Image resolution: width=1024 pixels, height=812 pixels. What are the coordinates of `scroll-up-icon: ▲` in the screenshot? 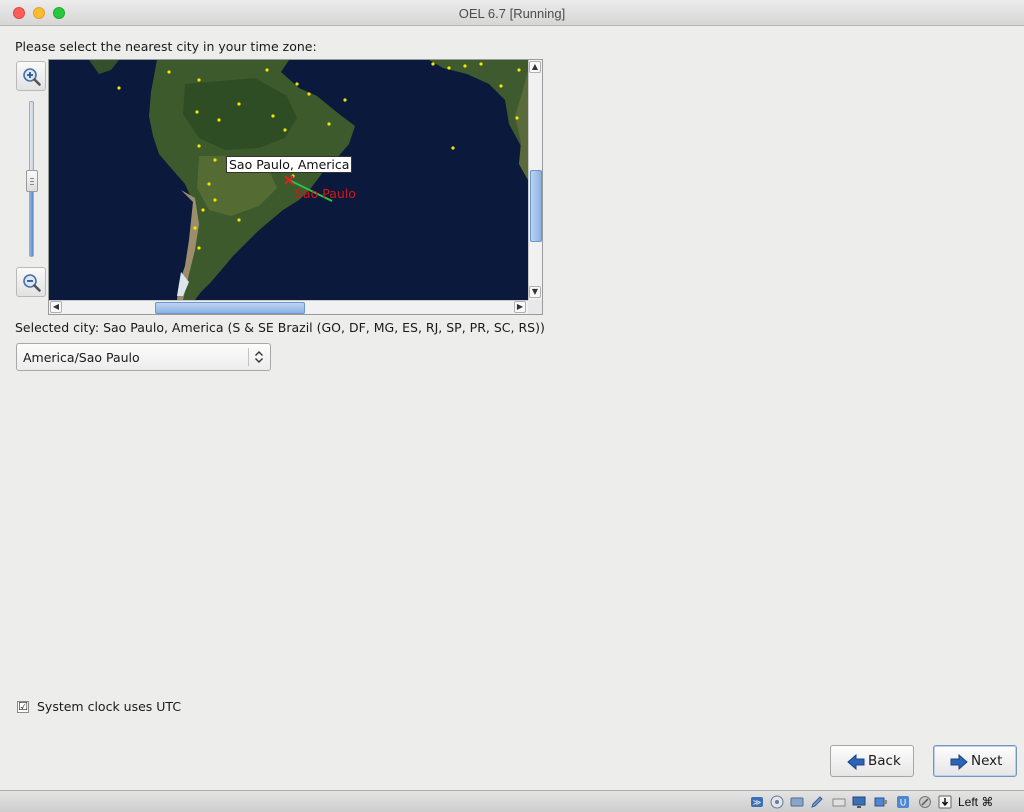 It's located at (535, 67).